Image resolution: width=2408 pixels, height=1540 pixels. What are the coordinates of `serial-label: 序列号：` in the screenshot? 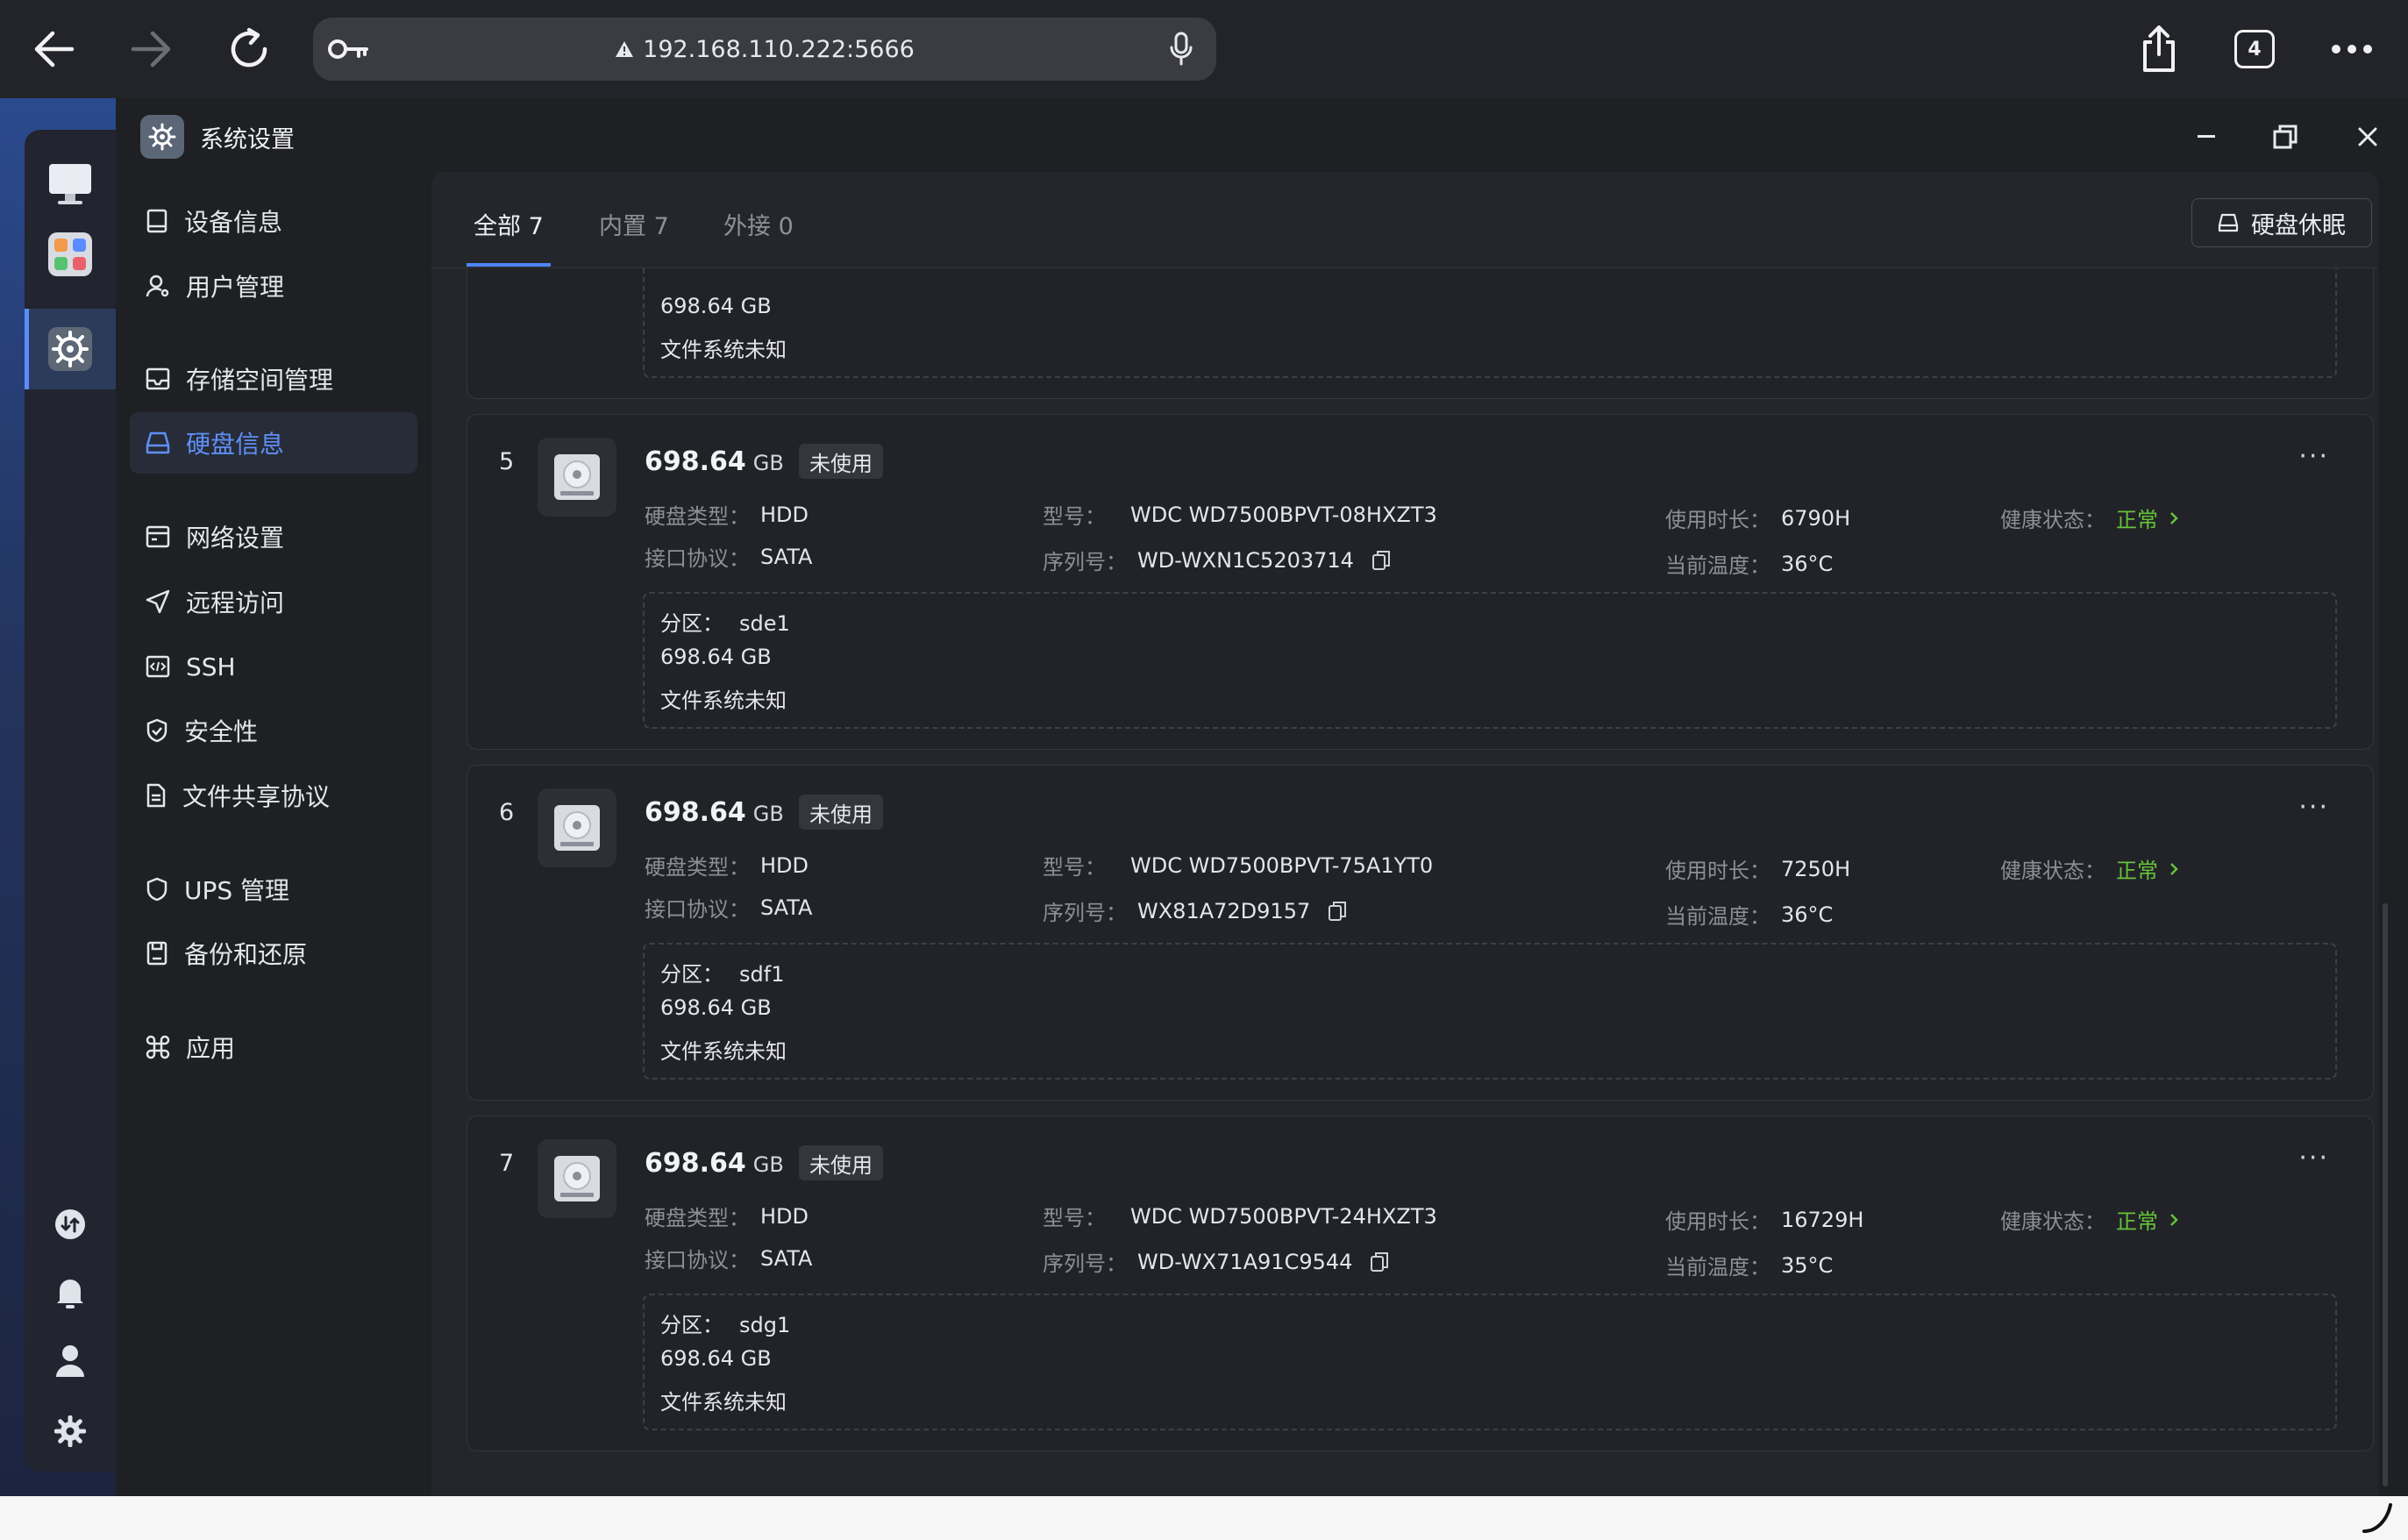 It's located at (1085, 913).